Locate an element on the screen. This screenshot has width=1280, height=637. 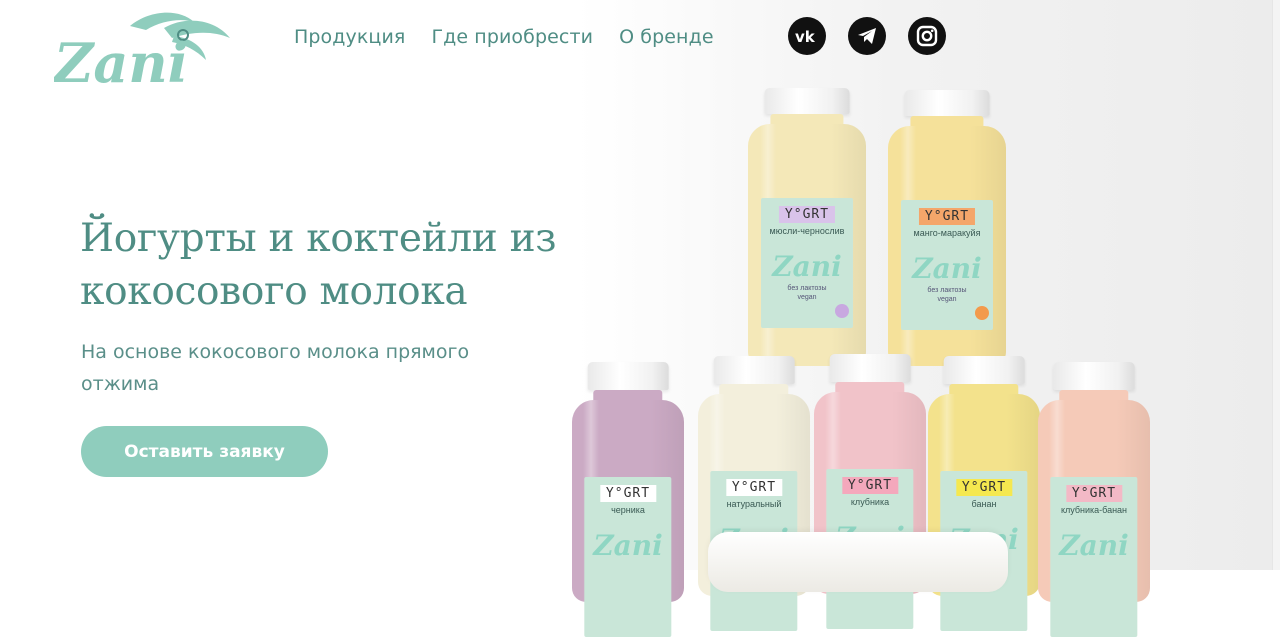
main-nav: Продукция Где приобрести О бренде is located at coordinates (504, 37).